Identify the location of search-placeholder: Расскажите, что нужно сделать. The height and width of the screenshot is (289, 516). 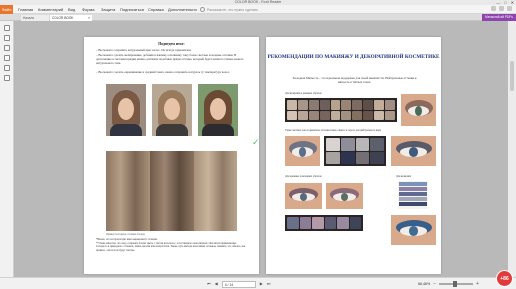
(233, 9).